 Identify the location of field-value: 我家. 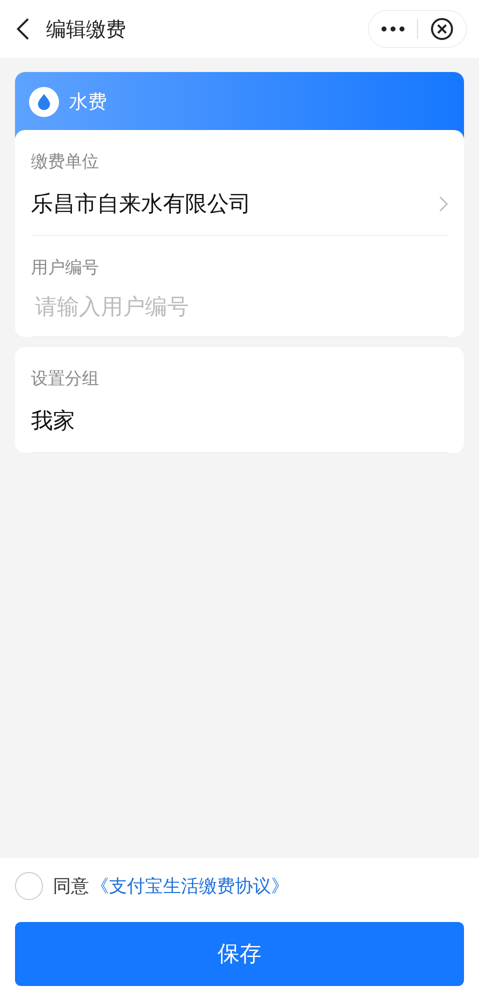
(53, 422).